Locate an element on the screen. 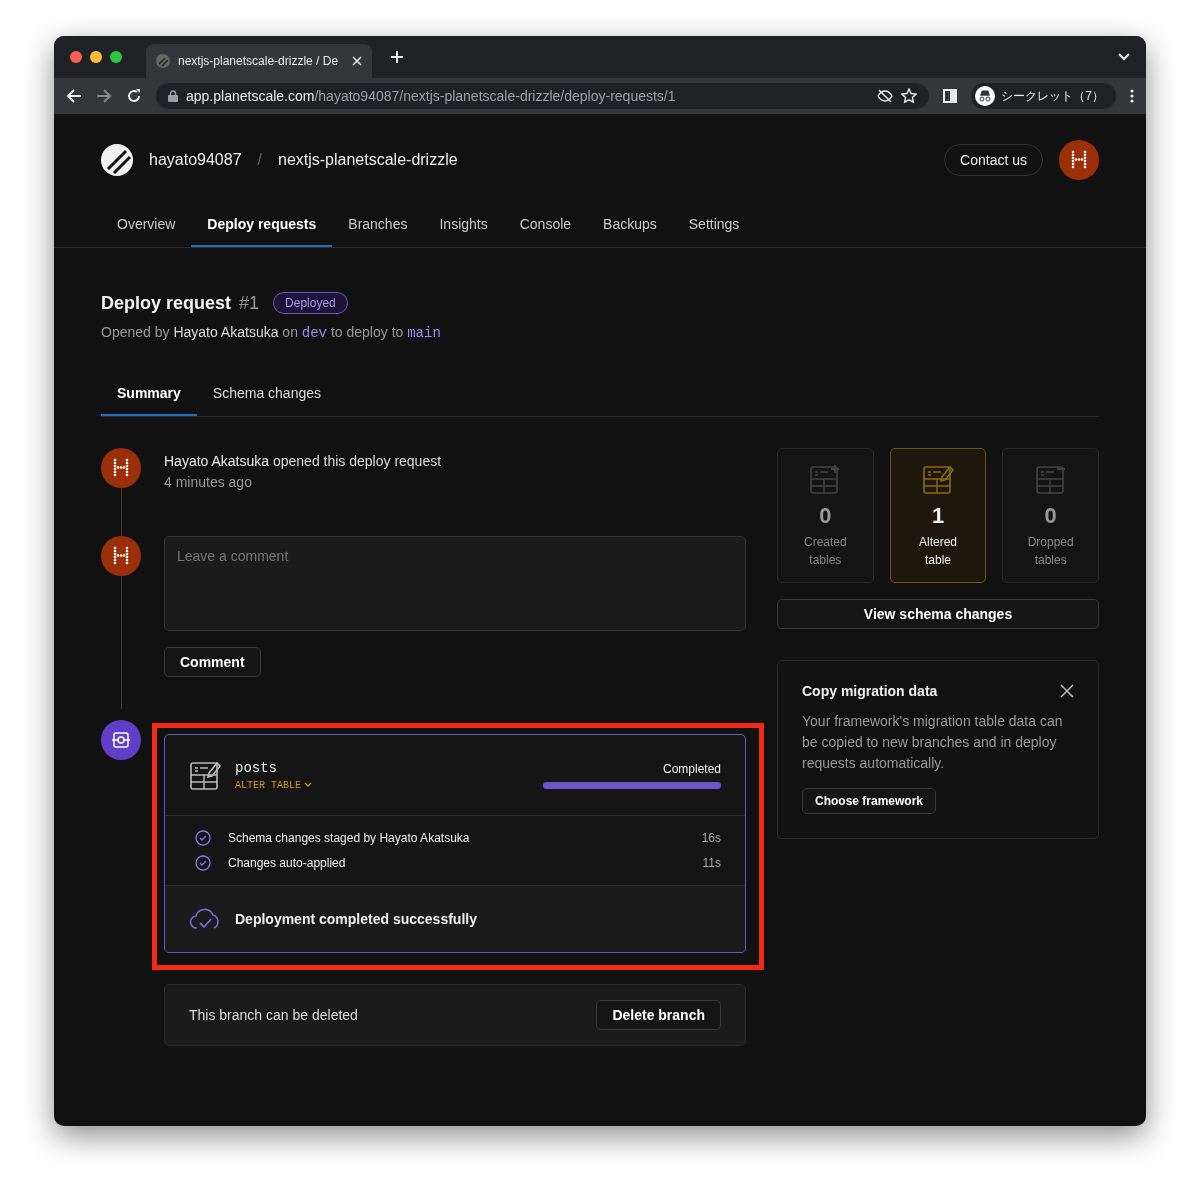 This screenshot has height=1198, width=1200. incognito-profile-button: シークレット（7） is located at coordinates (1043, 96).